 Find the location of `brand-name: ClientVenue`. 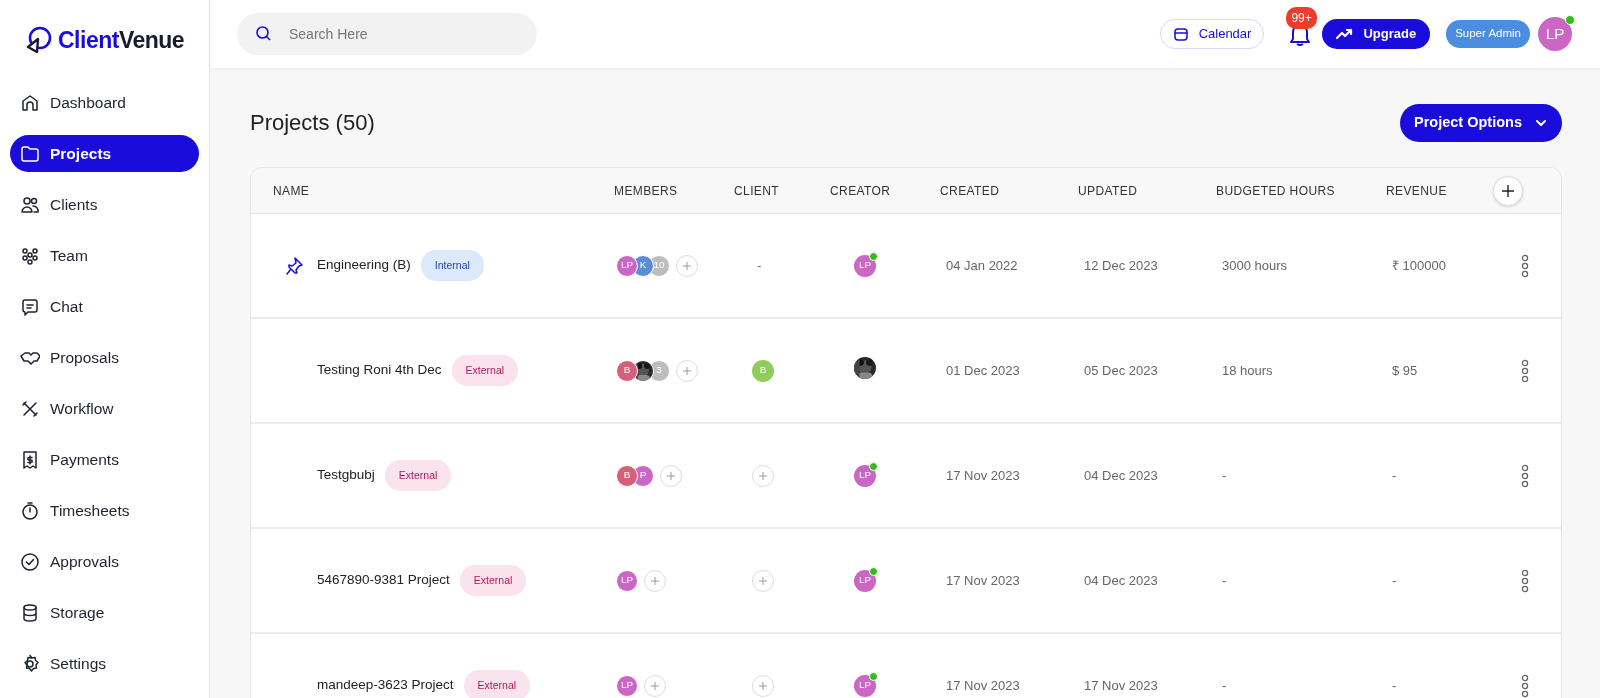

brand-name: ClientVenue is located at coordinates (121, 40).